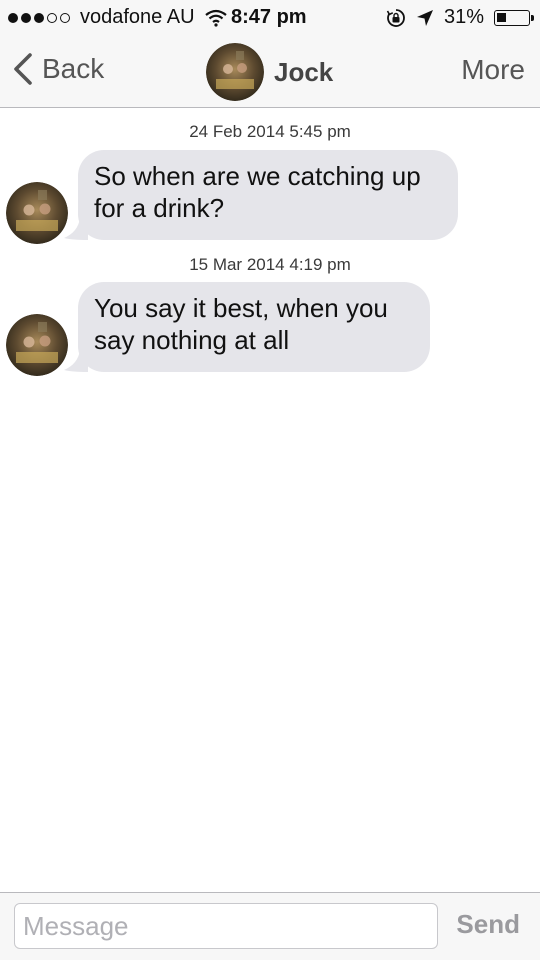 This screenshot has height=960, width=540. Describe the element at coordinates (73, 68) in the screenshot. I see `back-label: Back` at that location.